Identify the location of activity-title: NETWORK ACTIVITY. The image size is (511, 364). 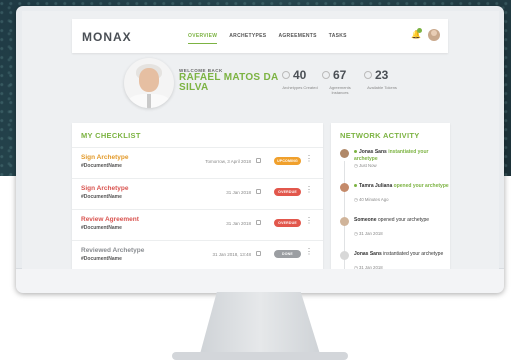
(380, 135).